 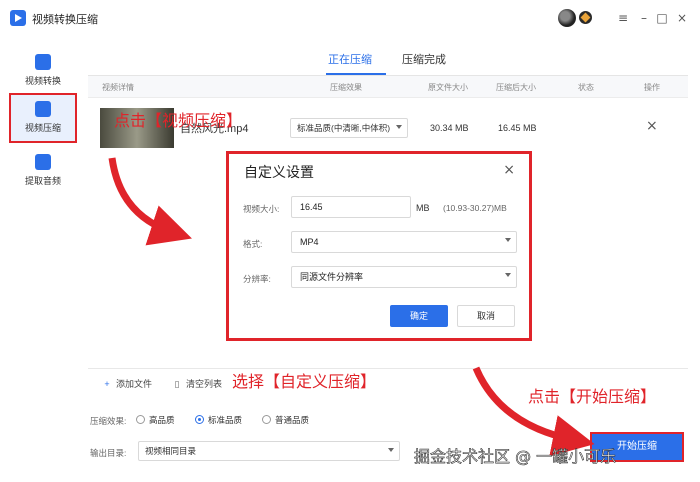 I want to click on video-size-input: 16.45, so click(x=351, y=207).